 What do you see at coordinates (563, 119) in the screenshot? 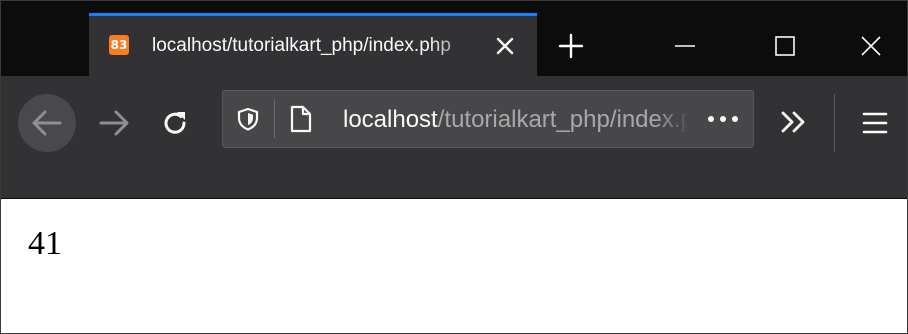
I see `url-path: /tutorialkart_php/index.php` at bounding box center [563, 119].